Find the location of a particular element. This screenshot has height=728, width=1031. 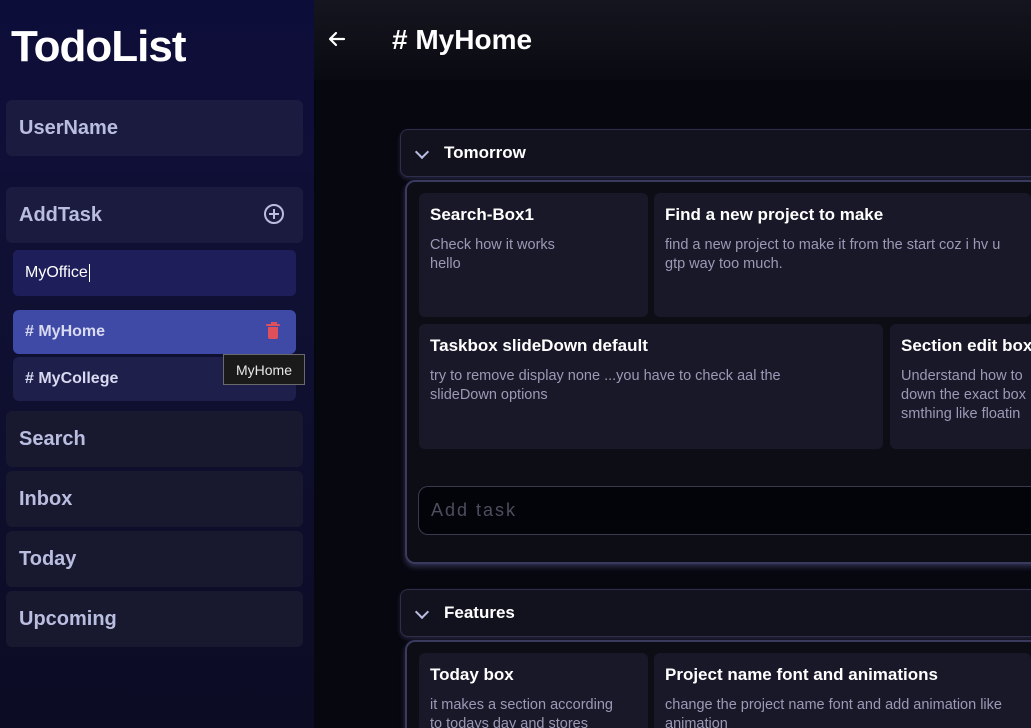

text-caret is located at coordinates (89, 273).